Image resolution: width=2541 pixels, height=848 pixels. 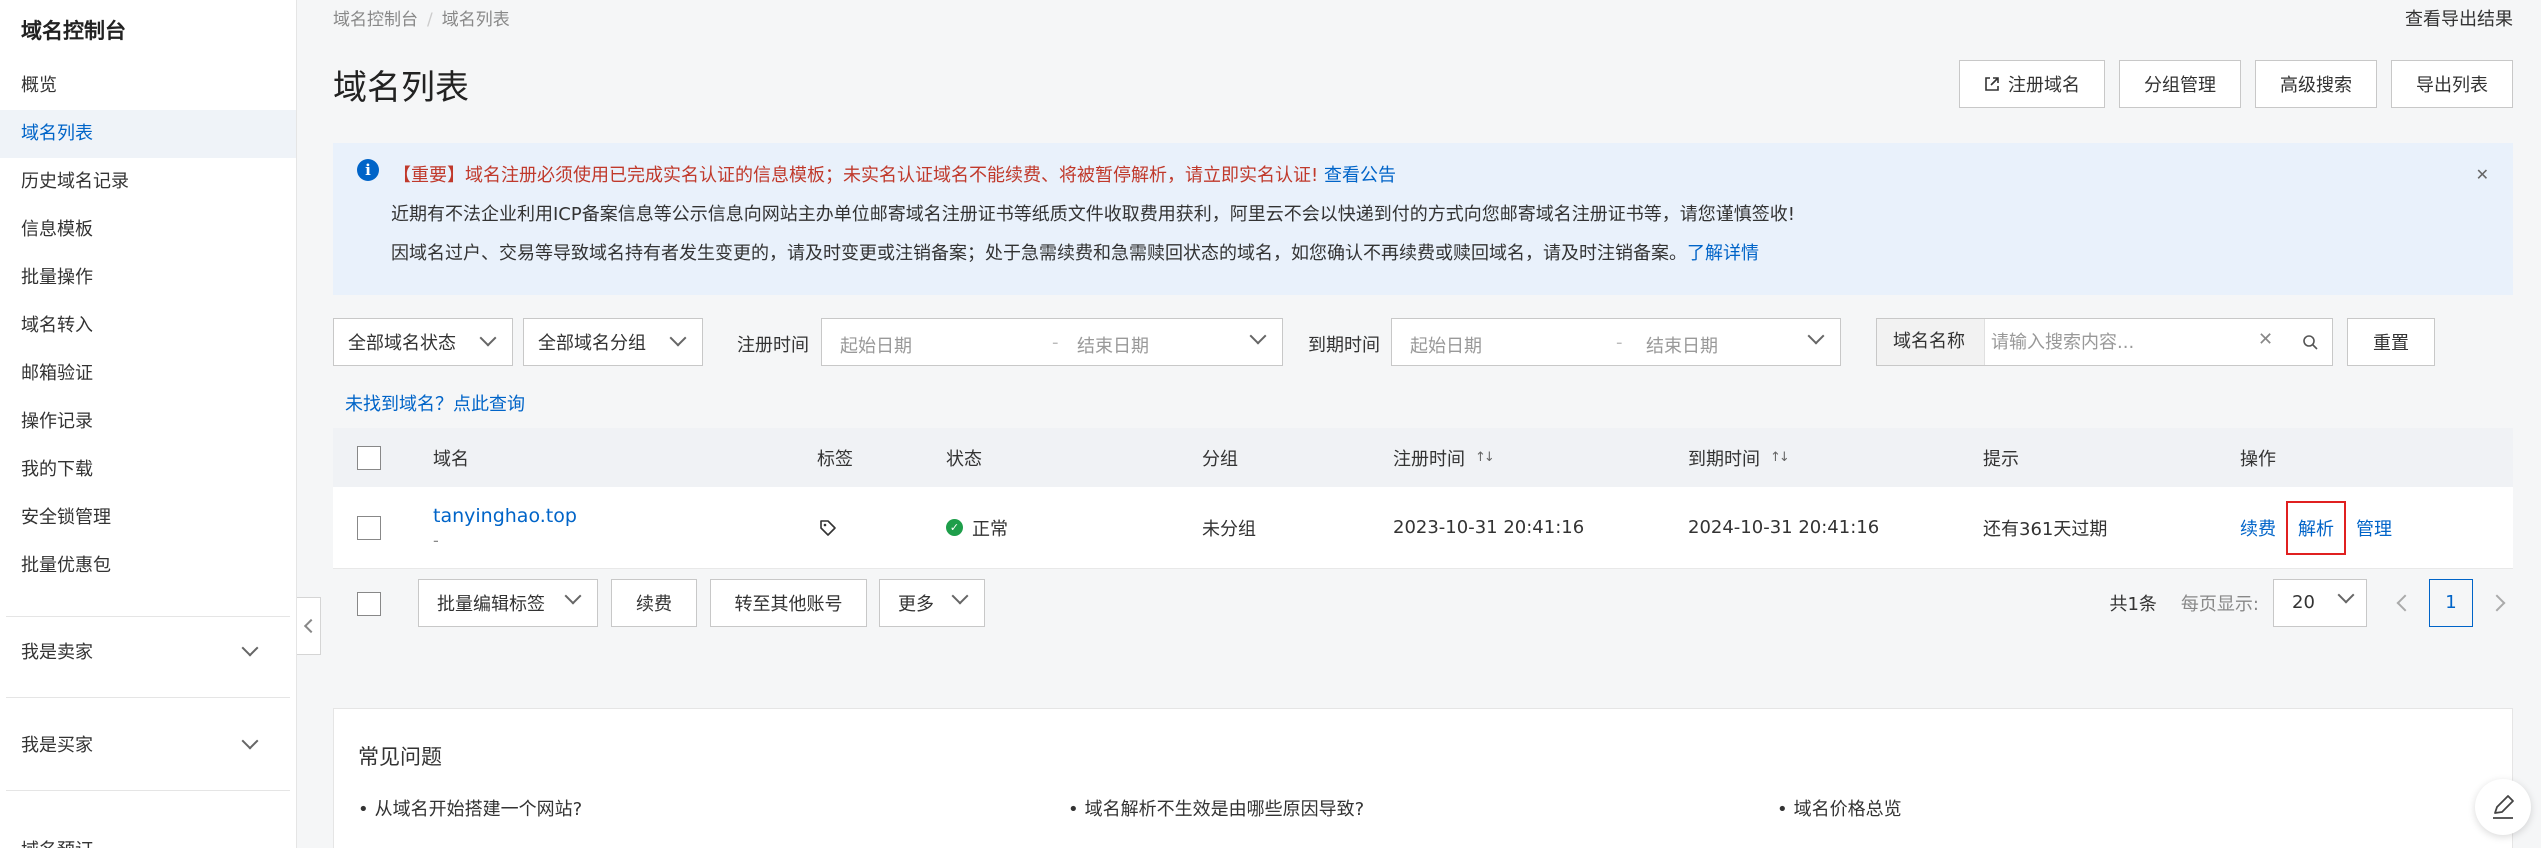 I want to click on sidebar-collapse-toggle, so click(x=309, y=626).